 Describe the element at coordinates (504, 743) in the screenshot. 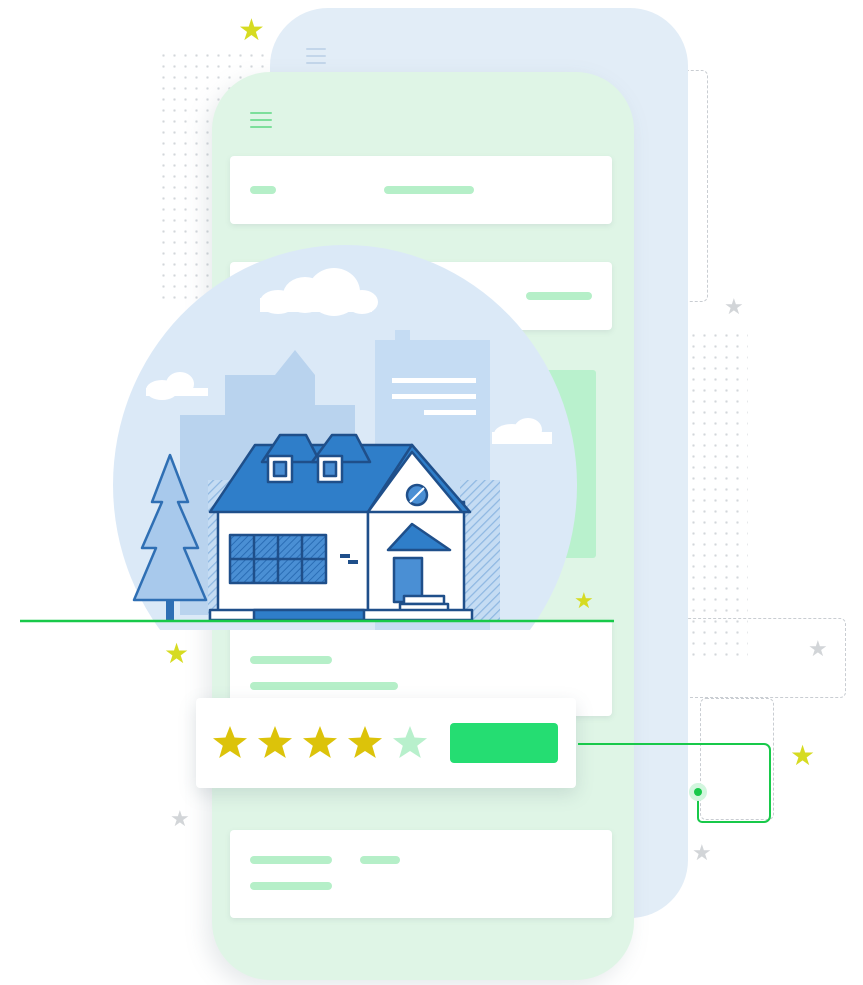

I see `submit-rating-button` at that location.